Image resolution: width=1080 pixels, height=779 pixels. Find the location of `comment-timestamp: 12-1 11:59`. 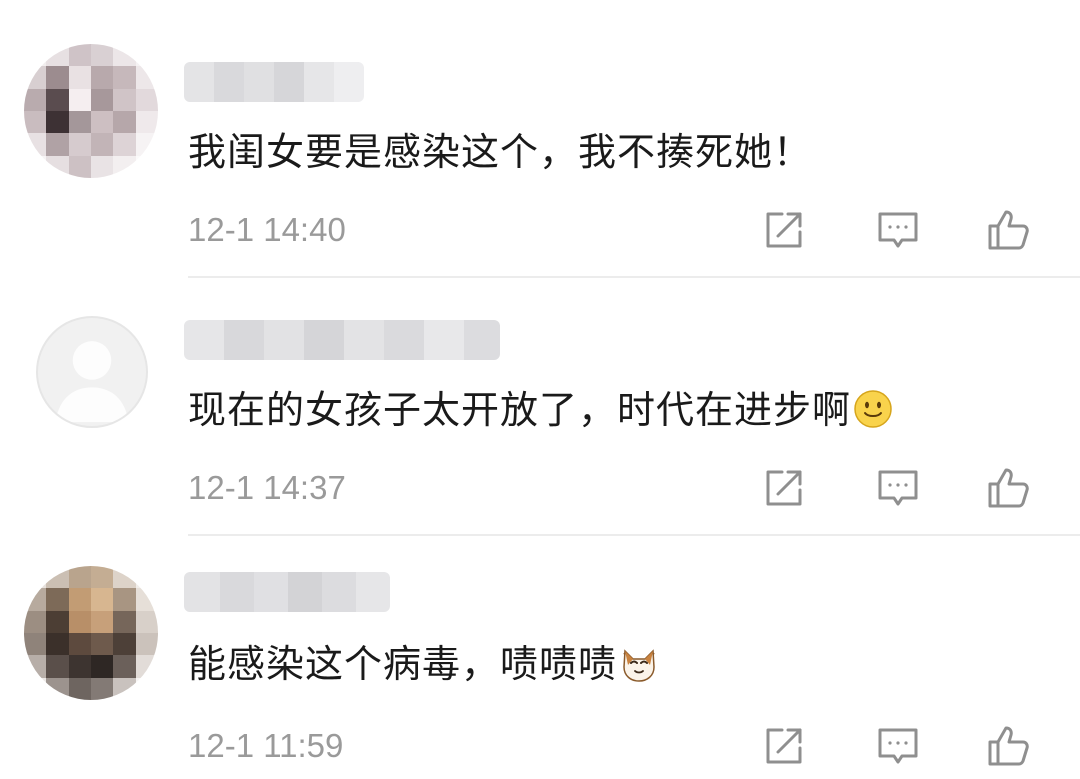

comment-timestamp: 12-1 11:59 is located at coordinates (266, 745).